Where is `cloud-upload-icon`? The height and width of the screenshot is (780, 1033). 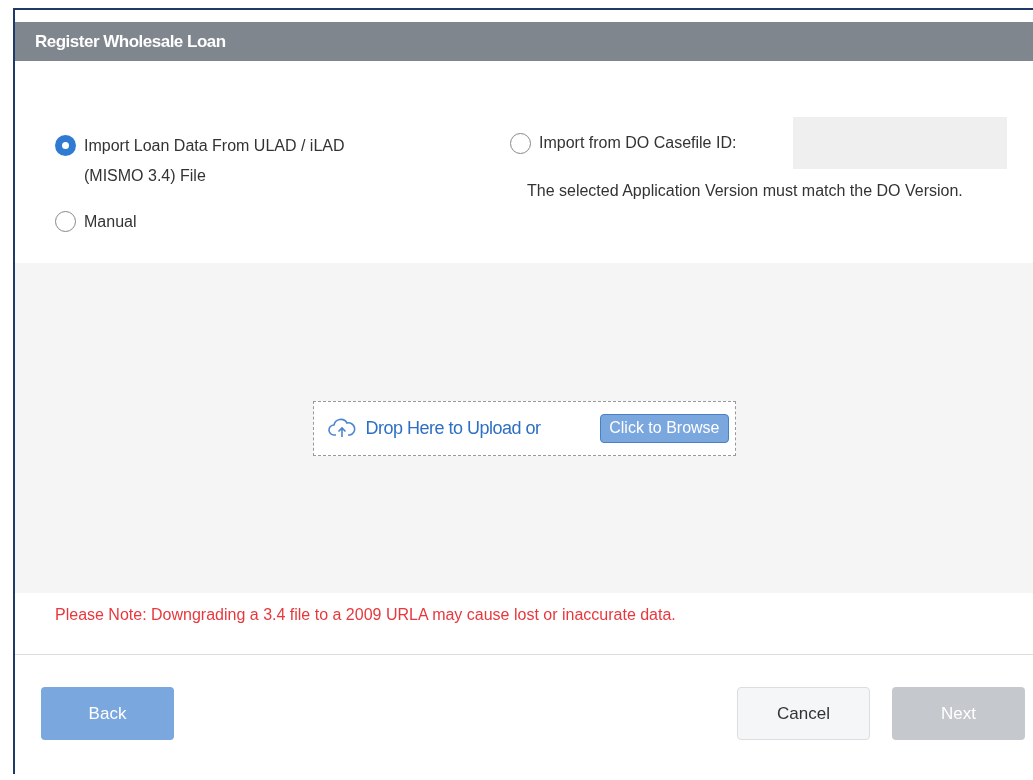 cloud-upload-icon is located at coordinates (341, 428).